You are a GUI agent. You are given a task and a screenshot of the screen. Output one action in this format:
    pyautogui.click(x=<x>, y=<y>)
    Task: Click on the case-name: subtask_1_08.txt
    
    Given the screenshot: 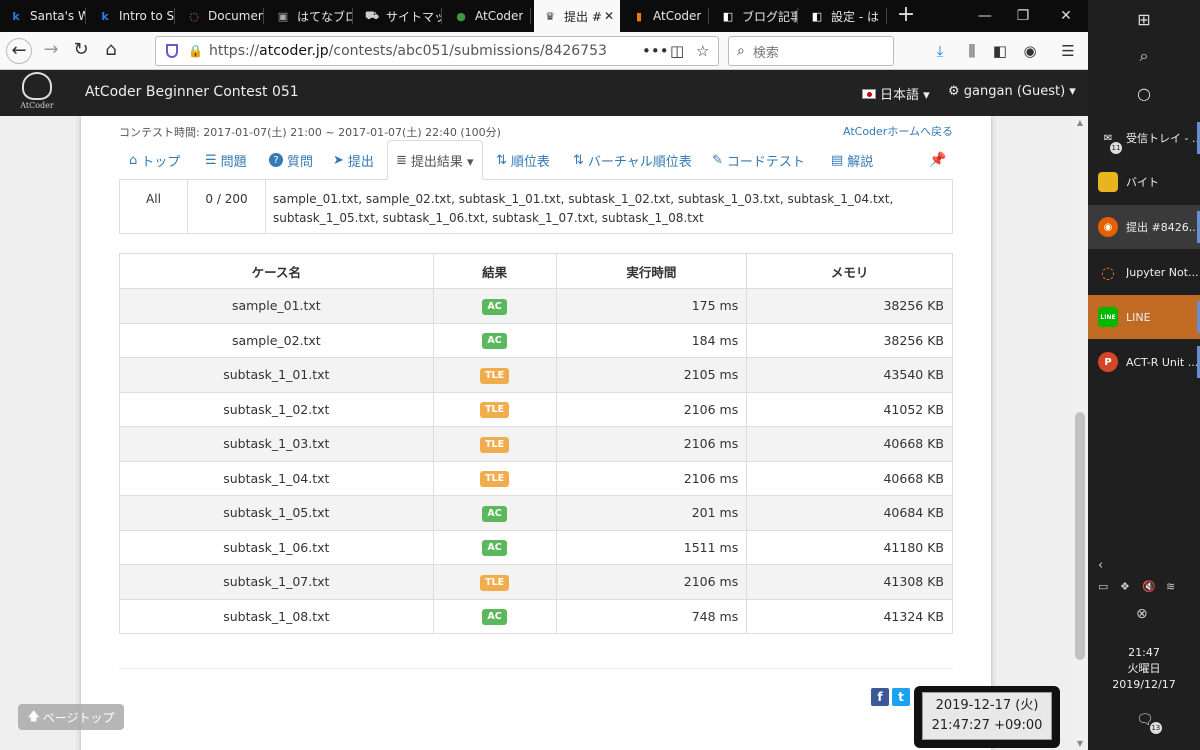 What is the action you would take?
    pyautogui.click(x=276, y=616)
    